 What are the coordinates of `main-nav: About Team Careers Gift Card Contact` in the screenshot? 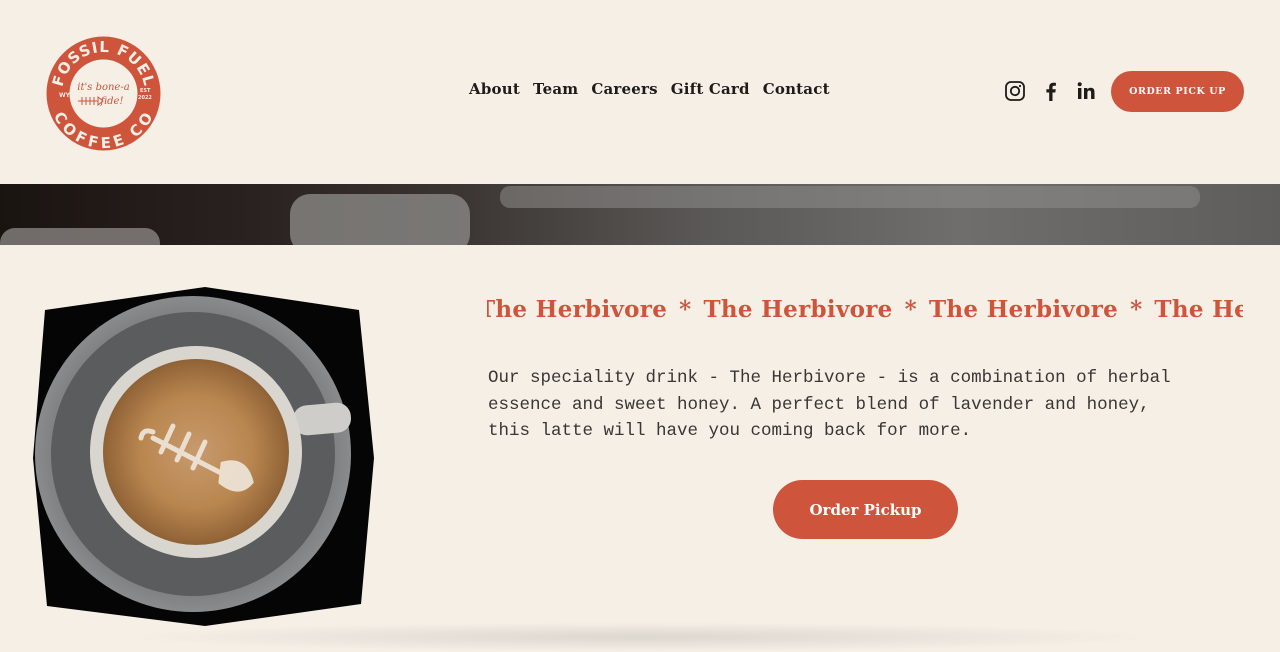 It's located at (649, 89).